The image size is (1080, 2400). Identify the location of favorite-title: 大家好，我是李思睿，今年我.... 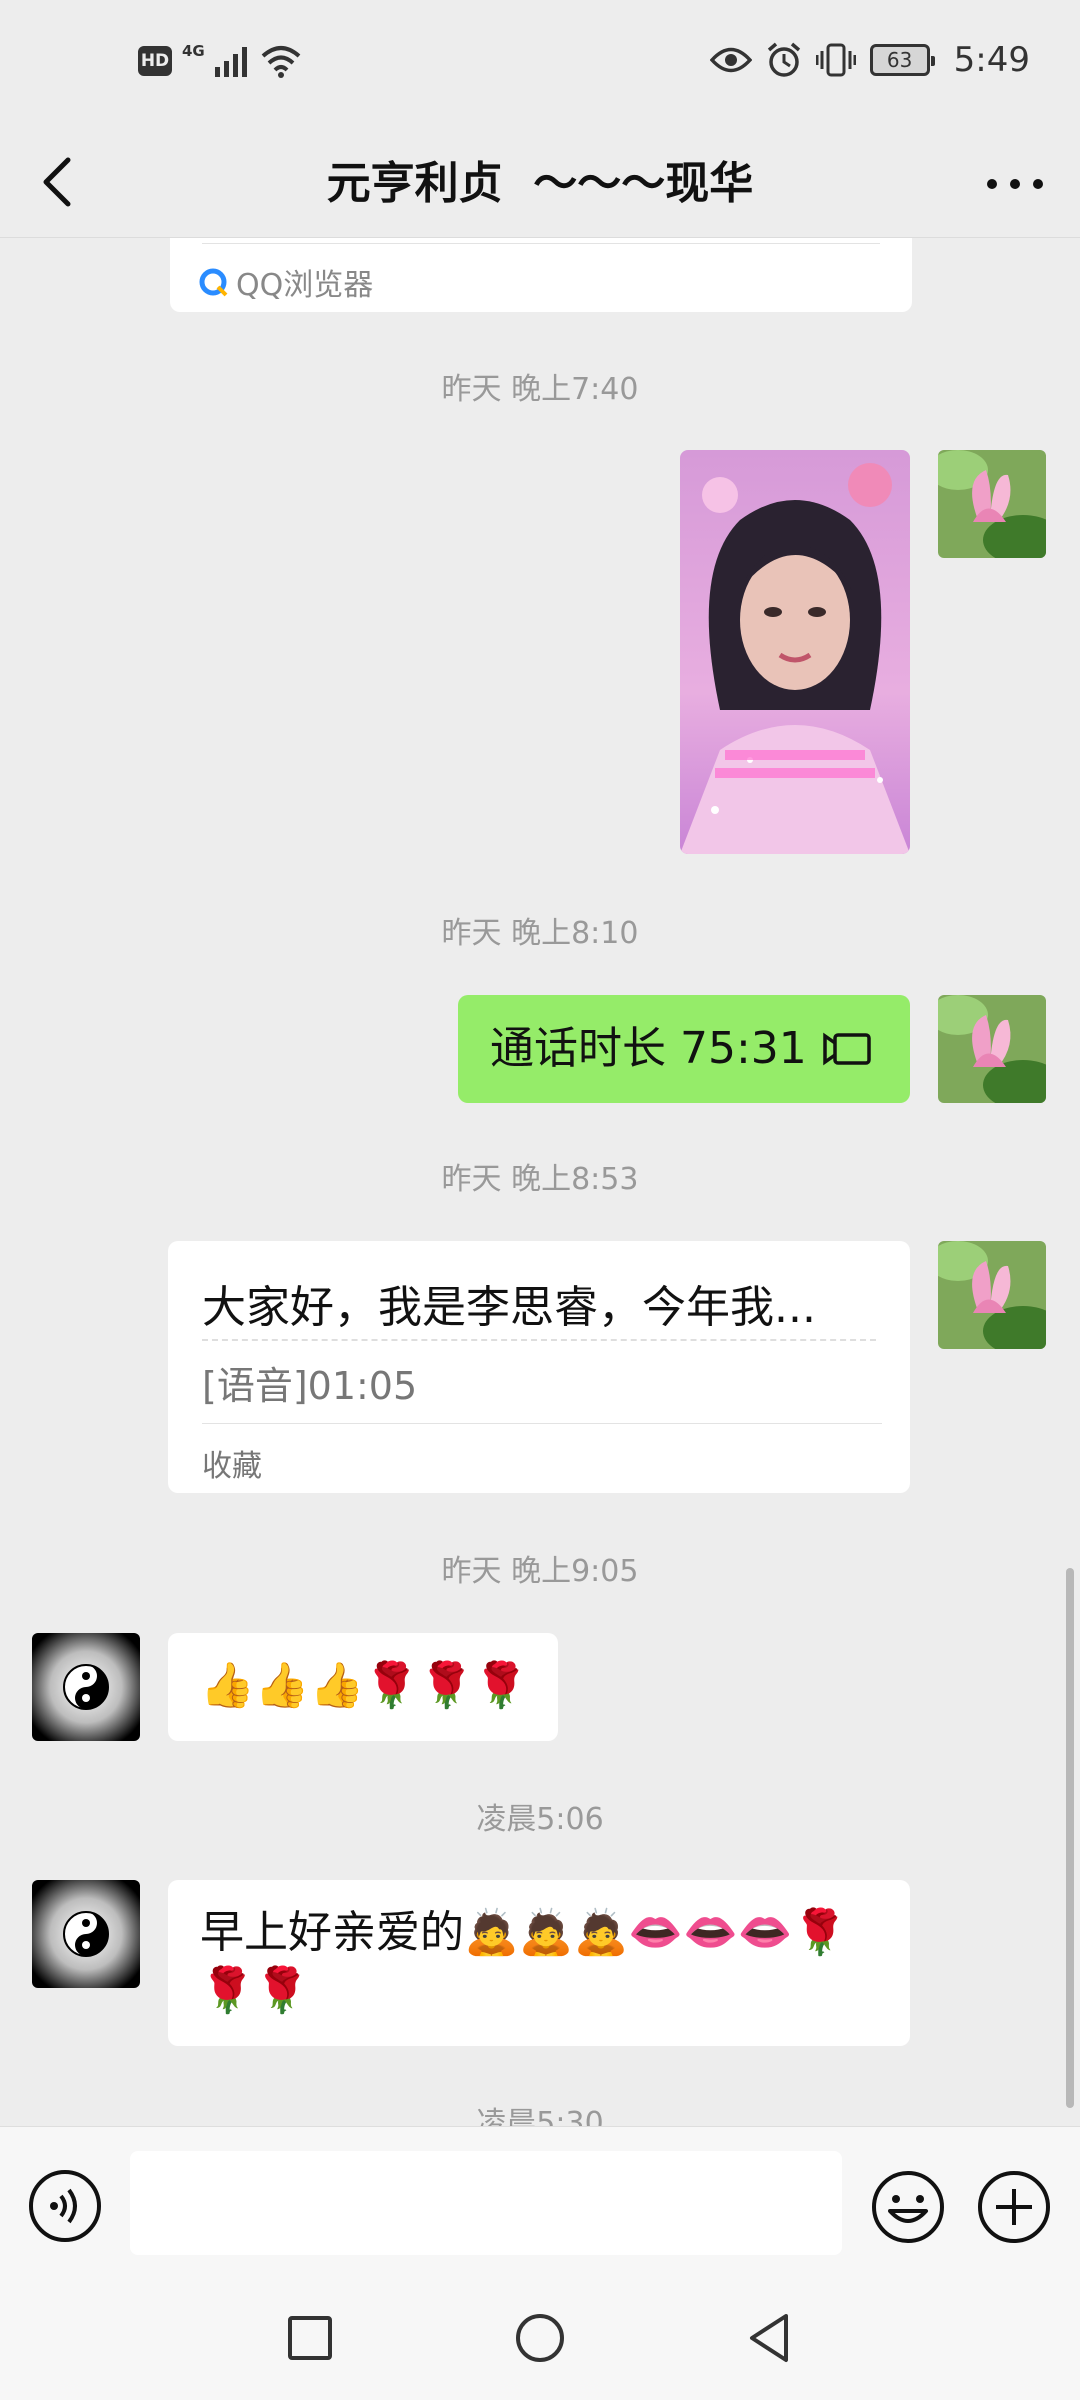
(509, 1307).